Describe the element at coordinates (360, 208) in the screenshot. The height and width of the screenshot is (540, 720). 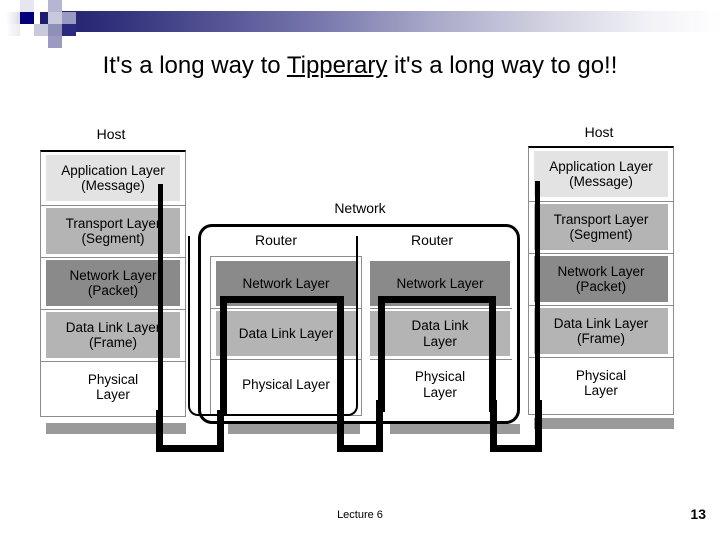
I see `network-caption: Network` at that location.